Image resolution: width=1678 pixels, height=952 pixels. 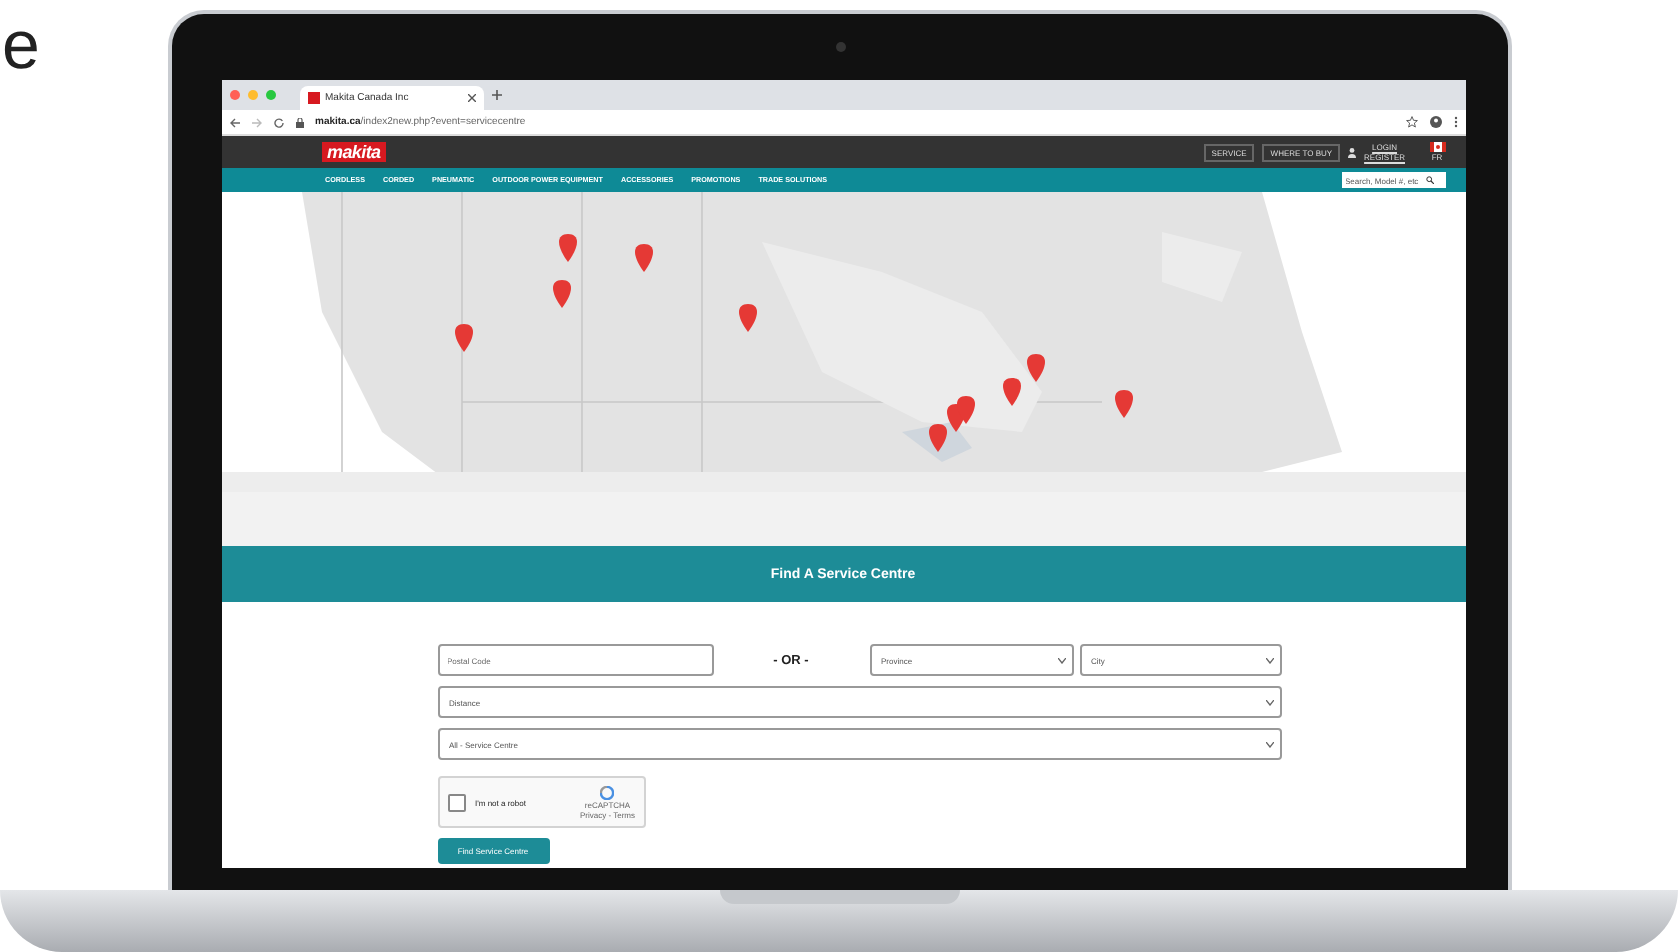 What do you see at coordinates (21, 46) in the screenshot?
I see `partial-letter: e` at bounding box center [21, 46].